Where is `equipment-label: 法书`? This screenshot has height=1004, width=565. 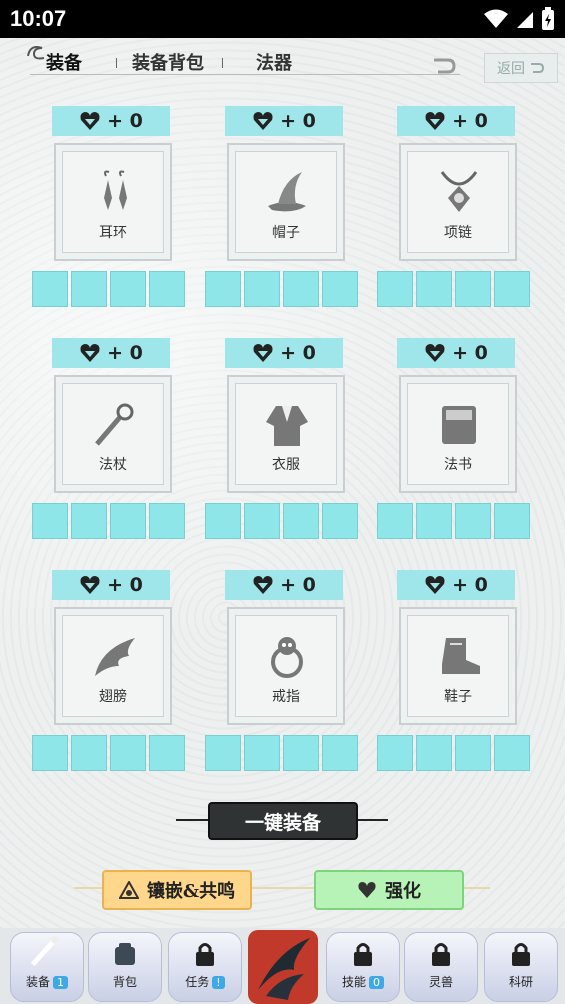
equipment-label: 法书 is located at coordinates (458, 465).